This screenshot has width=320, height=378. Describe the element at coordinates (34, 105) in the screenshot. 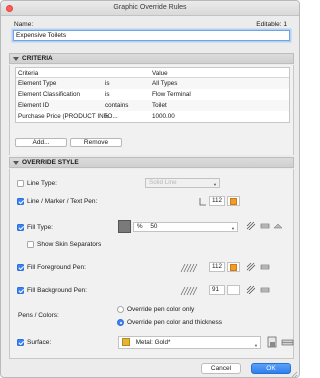

I see `criteria-cell: Element ID` at that location.